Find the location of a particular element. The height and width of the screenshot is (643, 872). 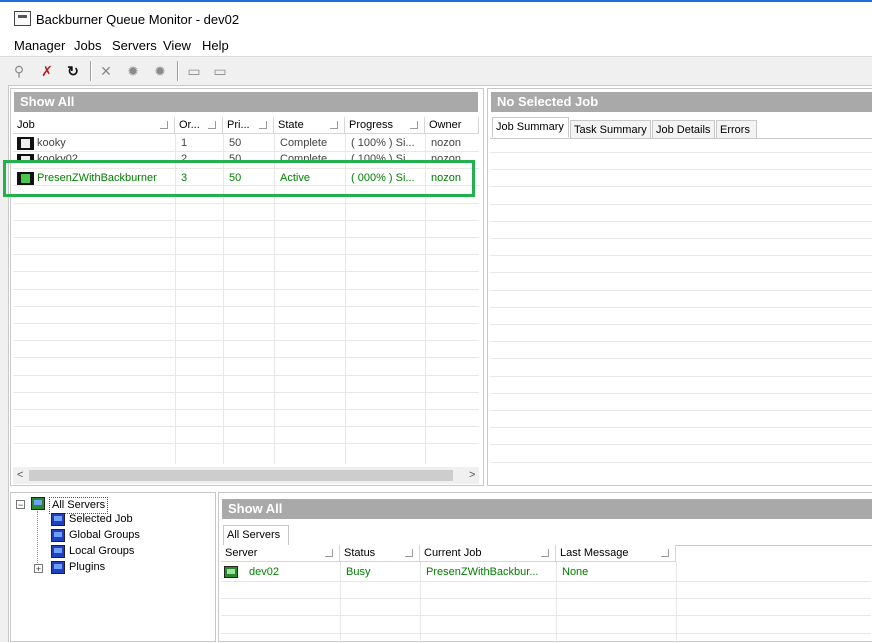

connect-icon: ⚲ is located at coordinates (19, 71).